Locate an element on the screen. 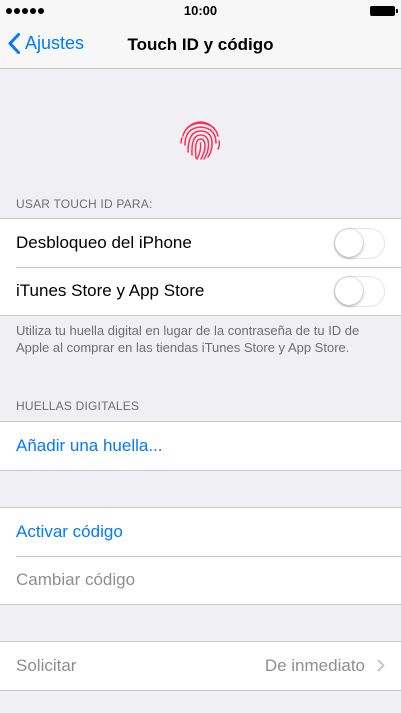 The width and height of the screenshot is (401, 713). require-passcode-row: Solicitar De inmediato is located at coordinates (200, 666).